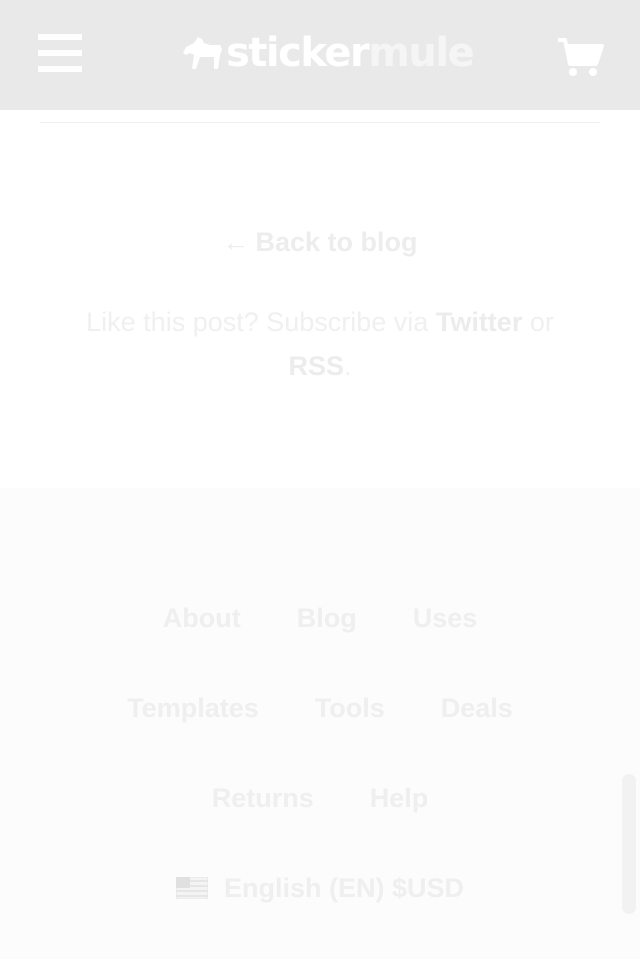 This screenshot has height=959, width=640. Describe the element at coordinates (191, 888) in the screenshot. I see `us-flag-icon` at that location.